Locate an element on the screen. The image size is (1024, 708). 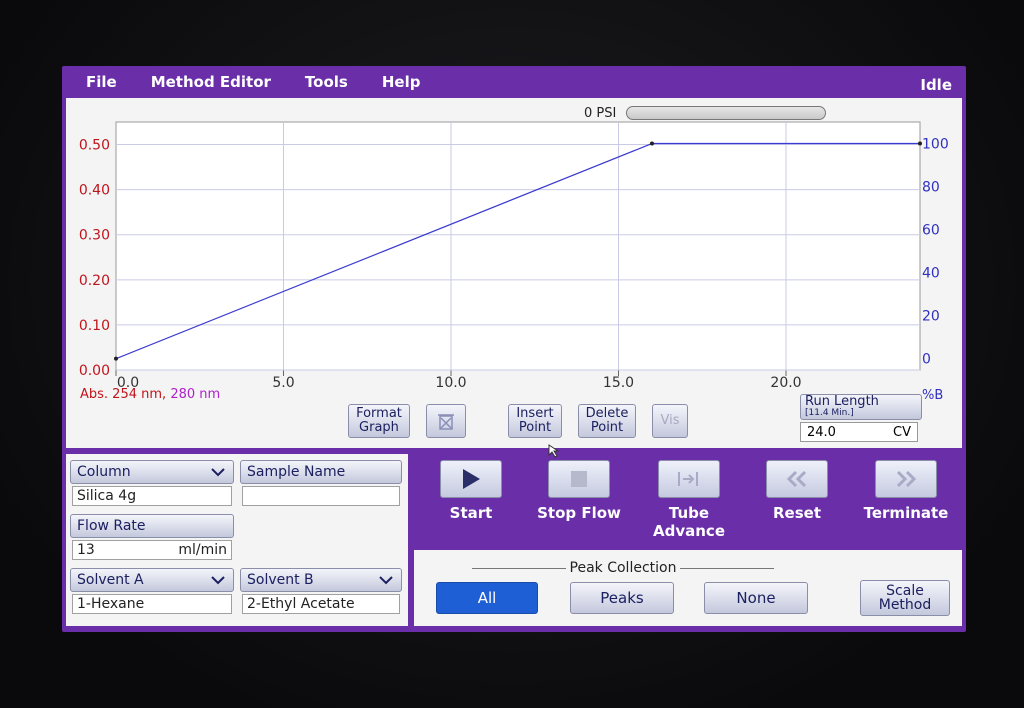
reset-button is located at coordinates (797, 479).